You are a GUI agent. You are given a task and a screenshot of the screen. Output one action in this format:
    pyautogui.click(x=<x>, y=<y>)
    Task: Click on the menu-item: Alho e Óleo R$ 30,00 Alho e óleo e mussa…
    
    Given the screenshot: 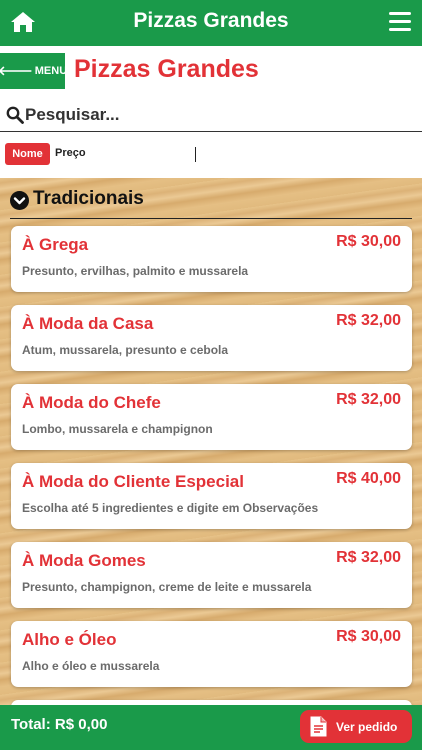 What is the action you would take?
    pyautogui.click(x=211, y=654)
    